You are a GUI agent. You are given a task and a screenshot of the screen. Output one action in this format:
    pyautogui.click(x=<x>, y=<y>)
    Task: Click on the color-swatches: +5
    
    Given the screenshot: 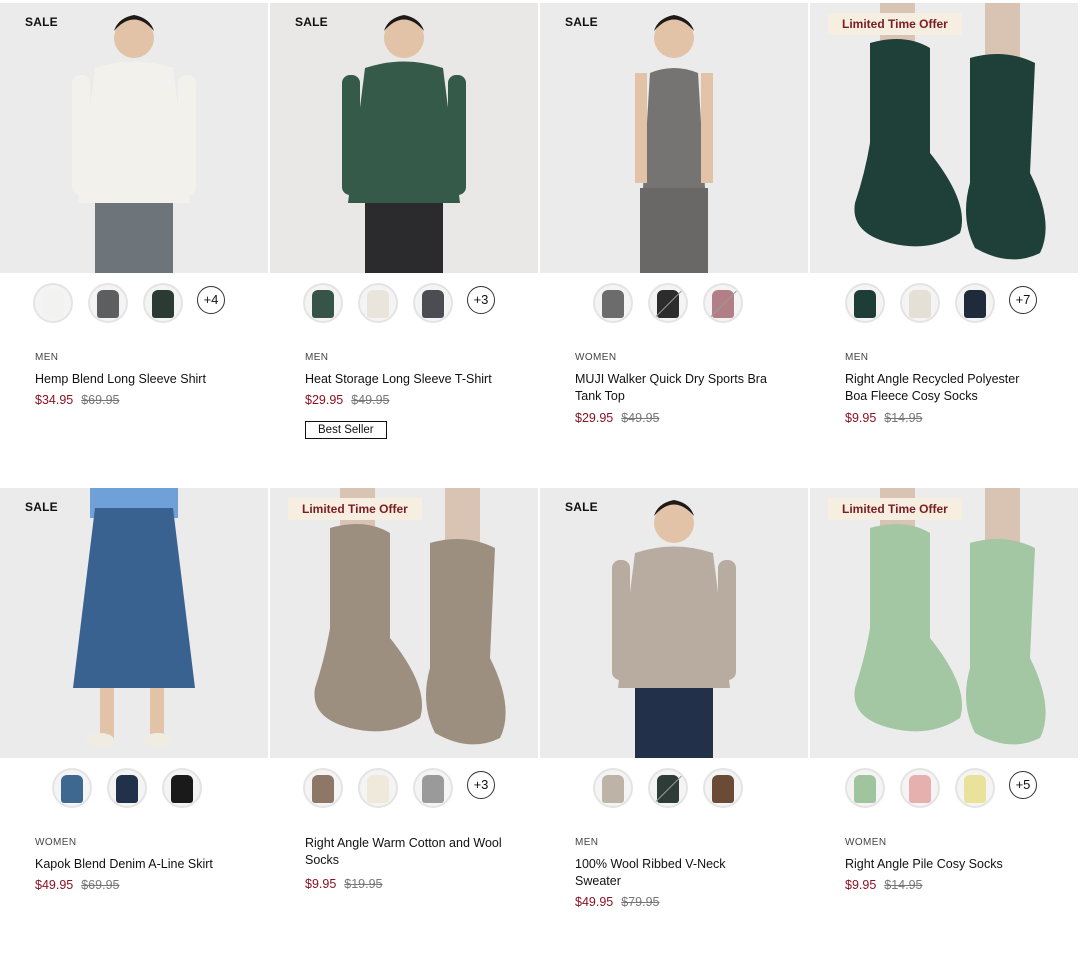 What is the action you would take?
    pyautogui.click(x=945, y=791)
    